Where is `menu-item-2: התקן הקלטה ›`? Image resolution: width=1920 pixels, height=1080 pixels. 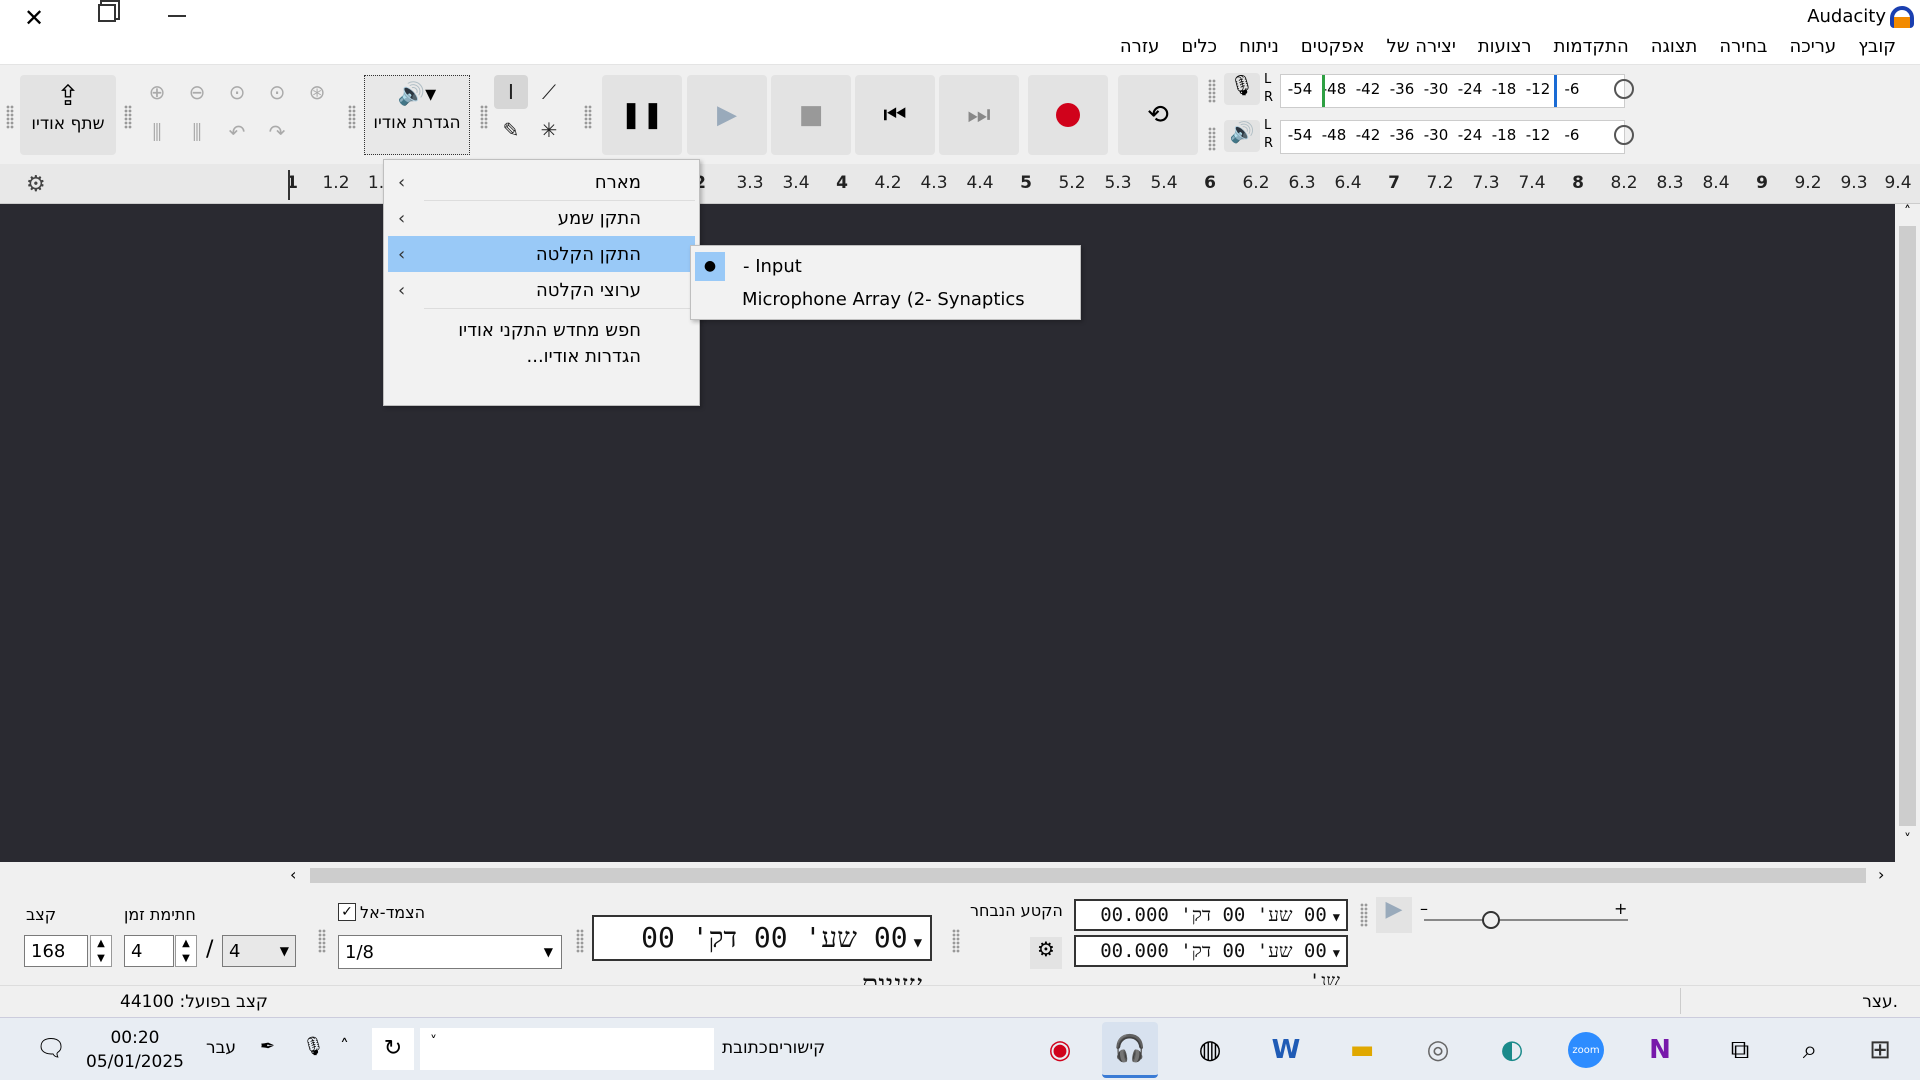
menu-item-2: התקן הקלטה › is located at coordinates (541, 254).